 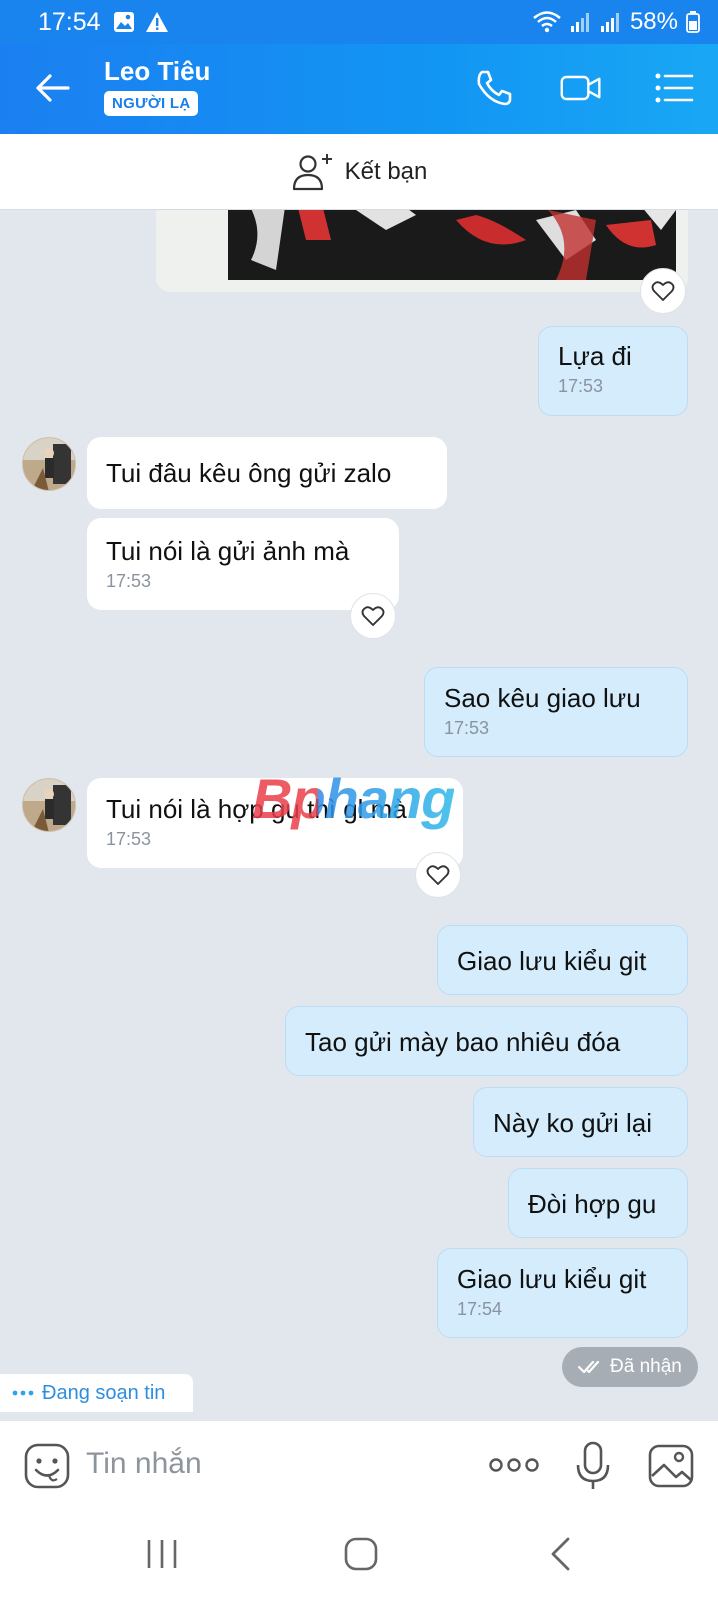 I want to click on message-text: Này ko gửi lại, so click(x=573, y=1123).